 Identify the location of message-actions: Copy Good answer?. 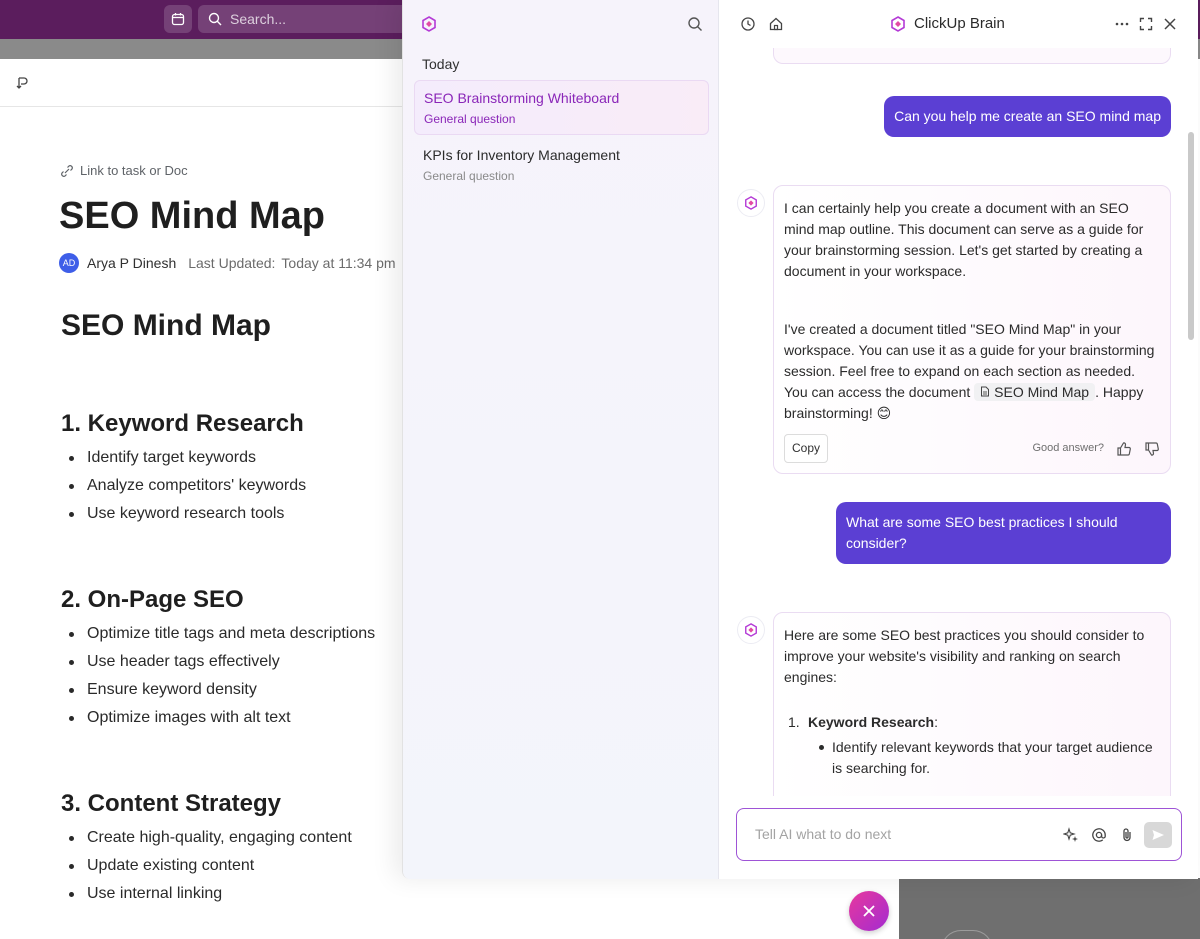
(972, 448).